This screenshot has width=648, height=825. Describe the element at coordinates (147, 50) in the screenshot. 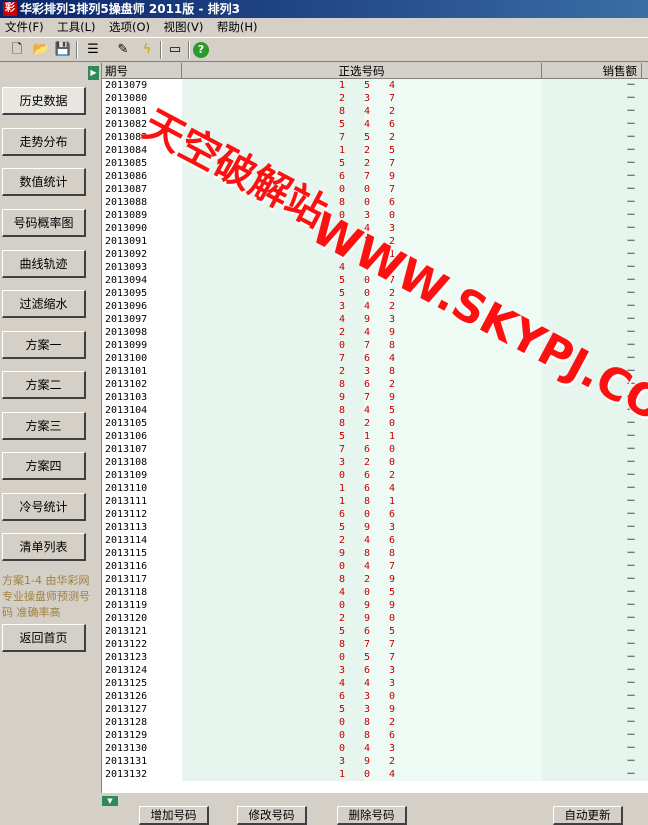

I see `lightning-icon: ϟ` at that location.